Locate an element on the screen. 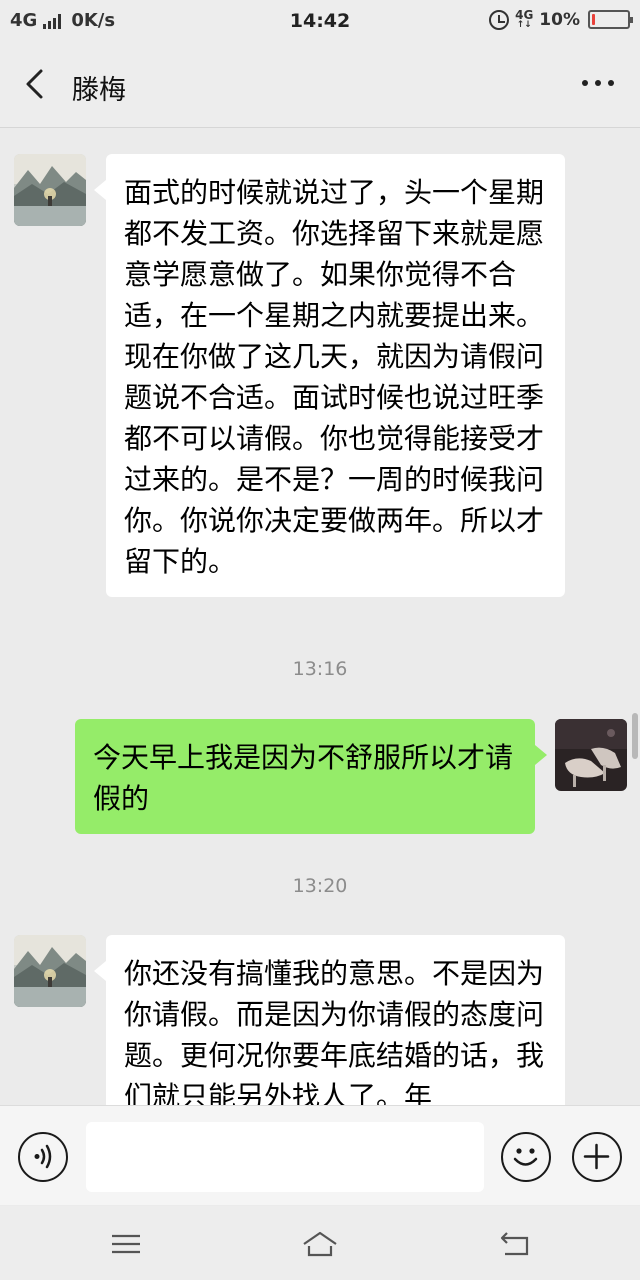 This screenshot has width=640, height=1280. battery-percent: 10% is located at coordinates (559, 19).